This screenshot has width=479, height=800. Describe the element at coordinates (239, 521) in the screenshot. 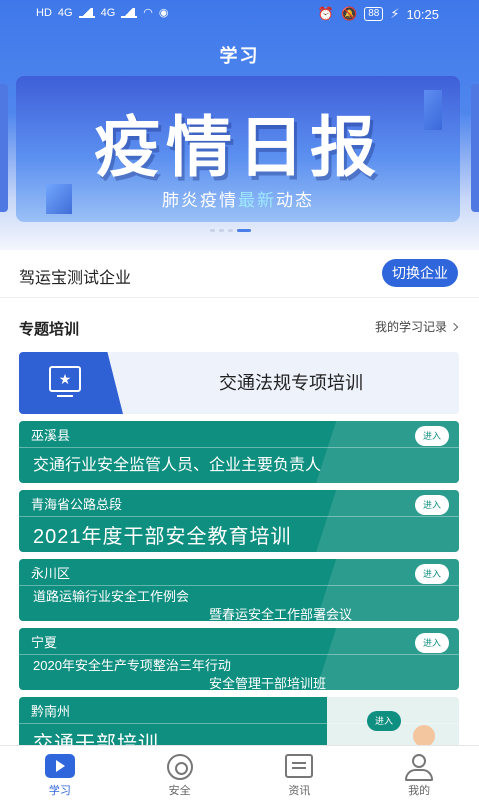

I see `training-card: 青海省公路总段 2021年度干部安全教育培训 进入` at that location.